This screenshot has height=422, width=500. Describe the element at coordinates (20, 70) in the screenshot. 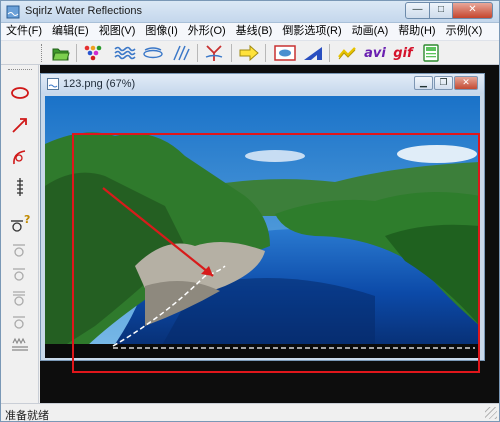

I see `left-toolbar-grip` at that location.